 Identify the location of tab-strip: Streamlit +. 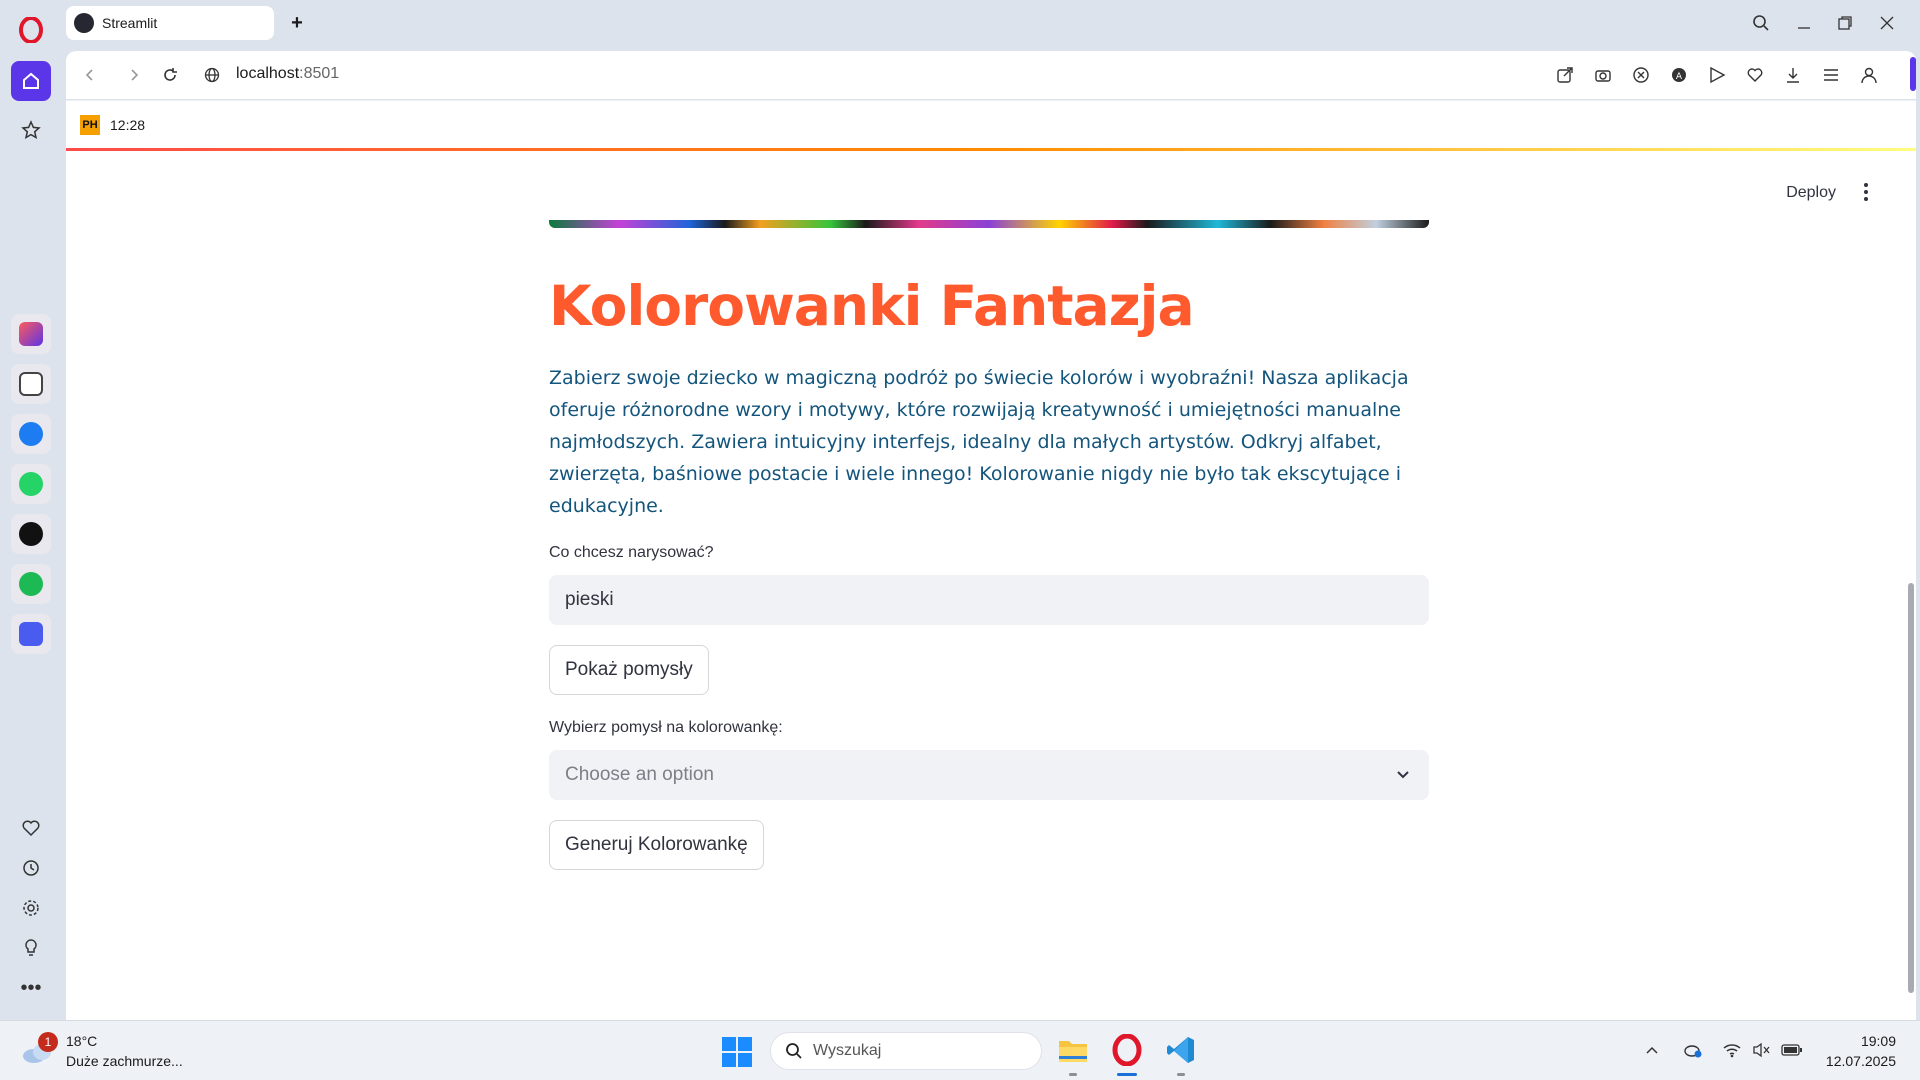
(991, 24).